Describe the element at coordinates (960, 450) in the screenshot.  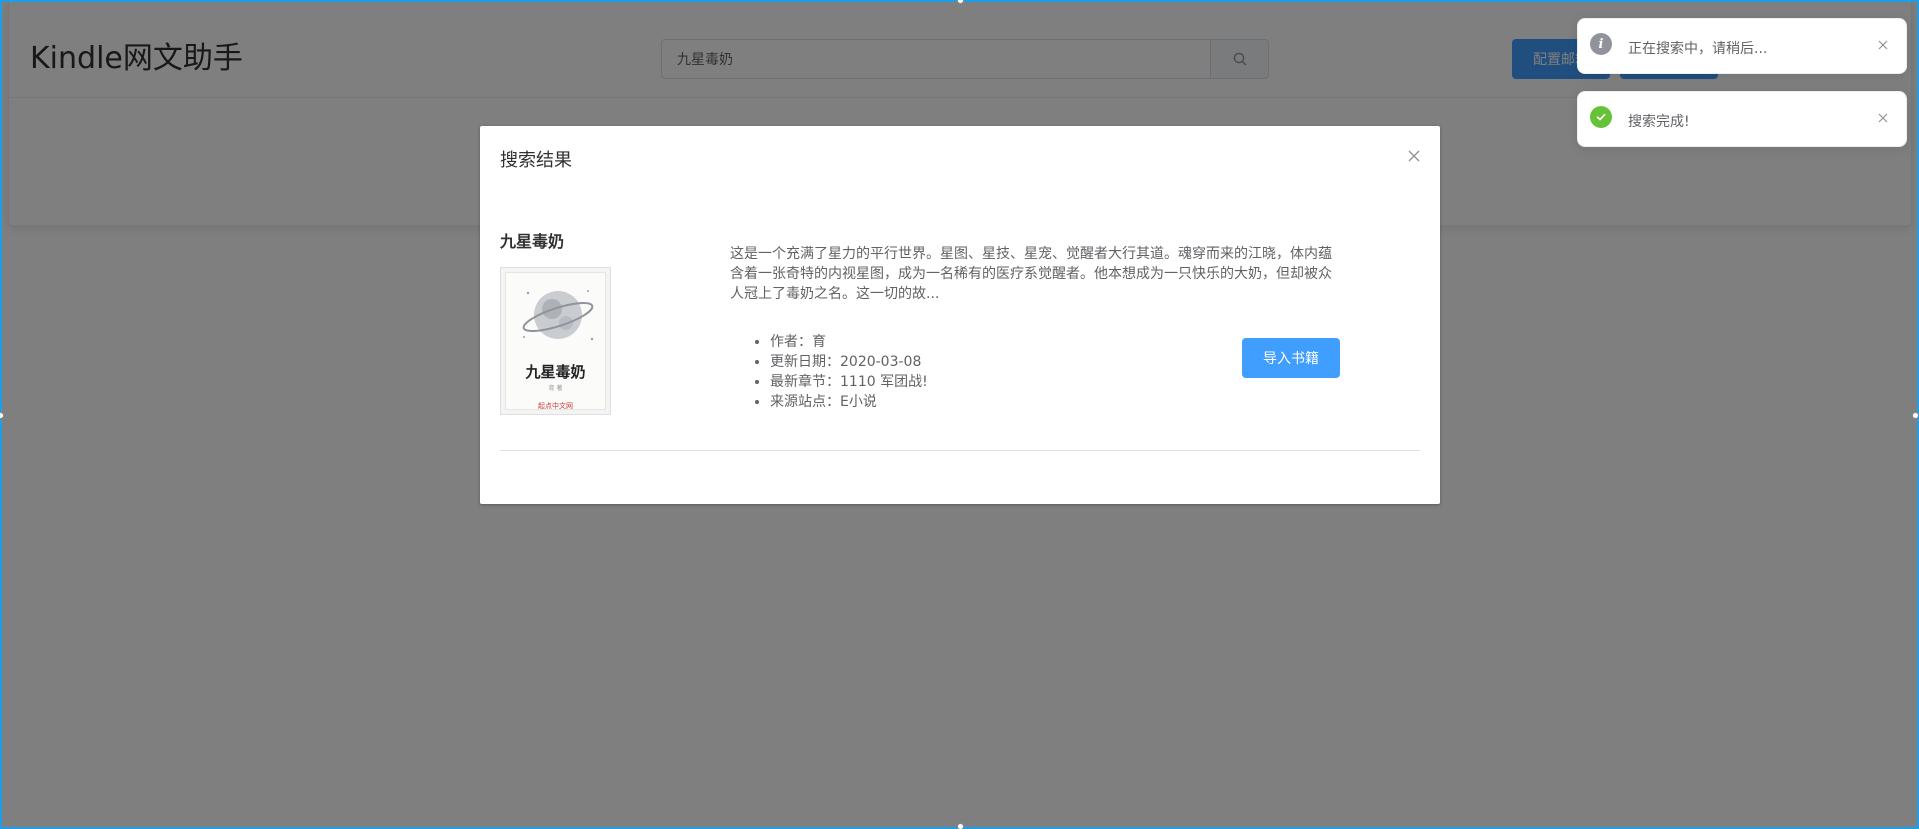
I see `dialog-divider` at that location.